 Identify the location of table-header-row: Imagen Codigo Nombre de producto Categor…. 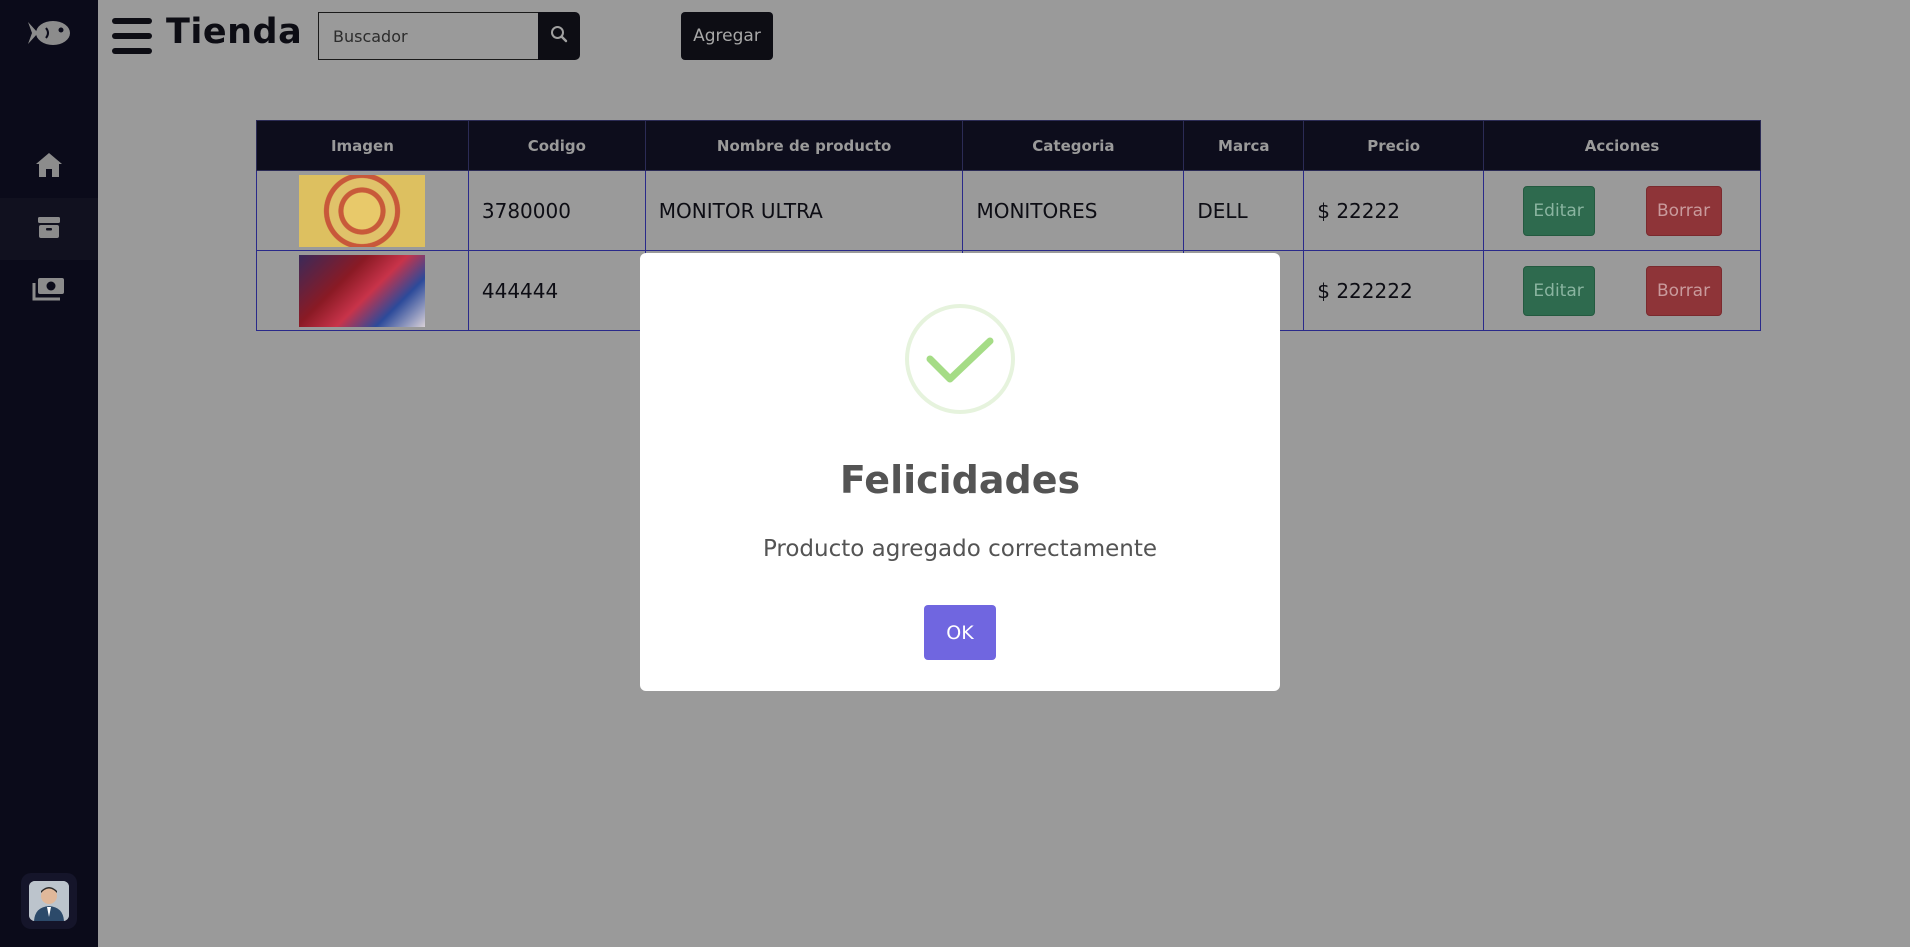
(1008, 145).